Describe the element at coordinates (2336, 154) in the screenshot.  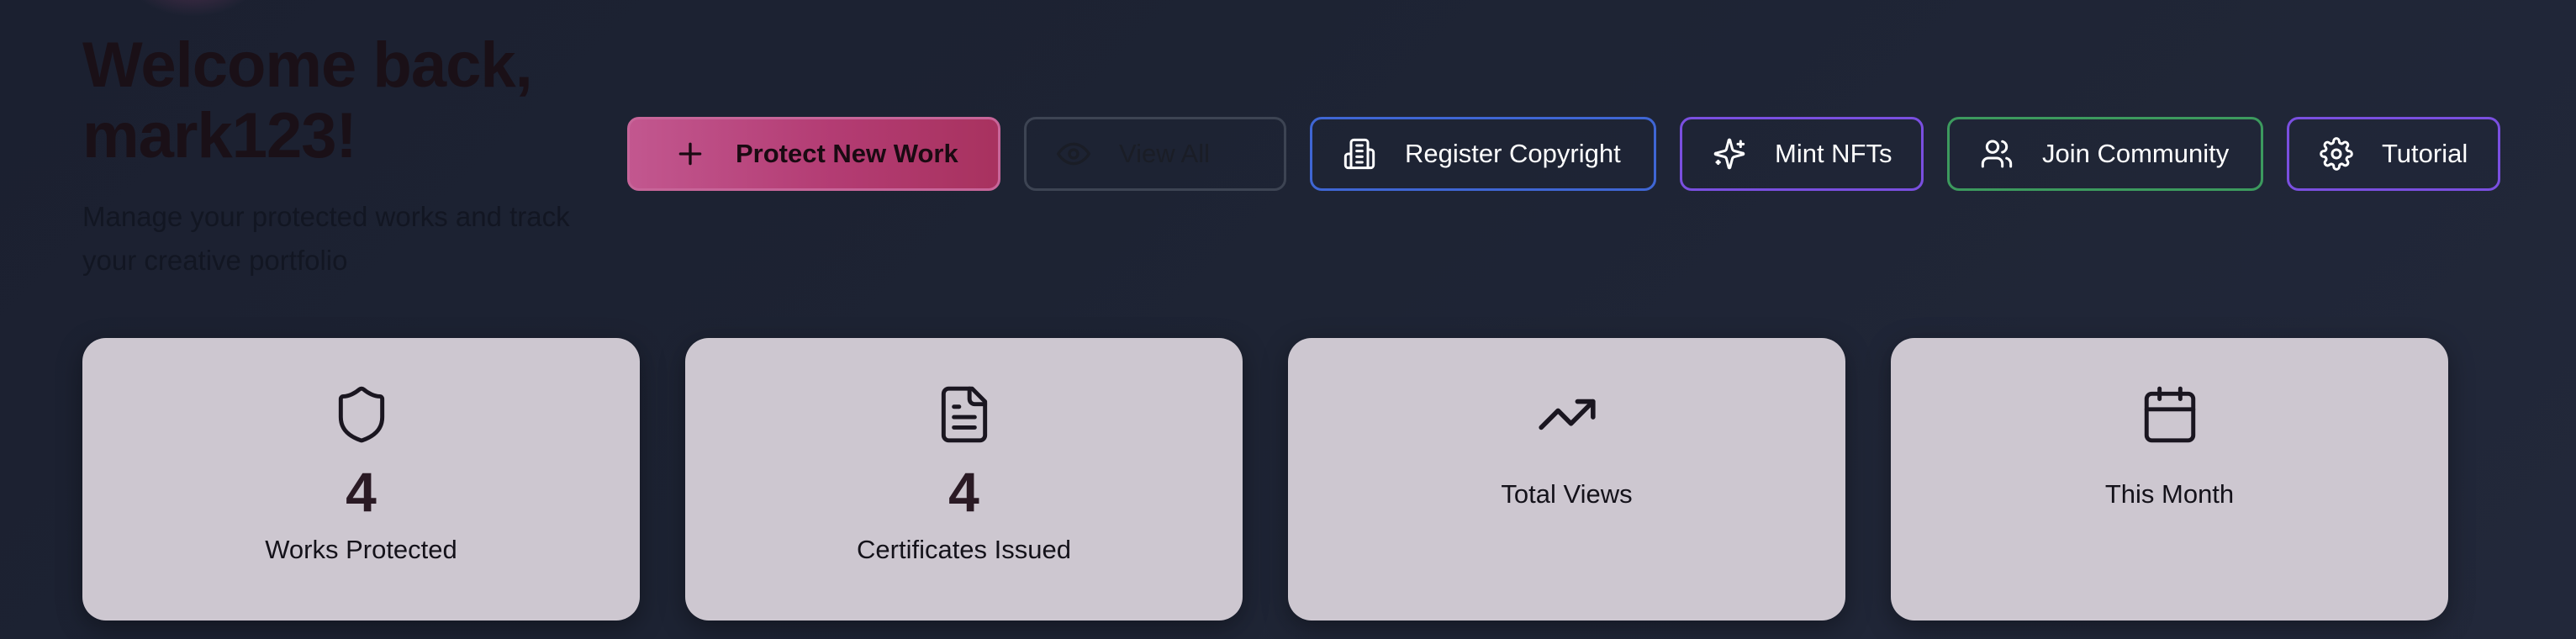
I see `gear-icon` at that location.